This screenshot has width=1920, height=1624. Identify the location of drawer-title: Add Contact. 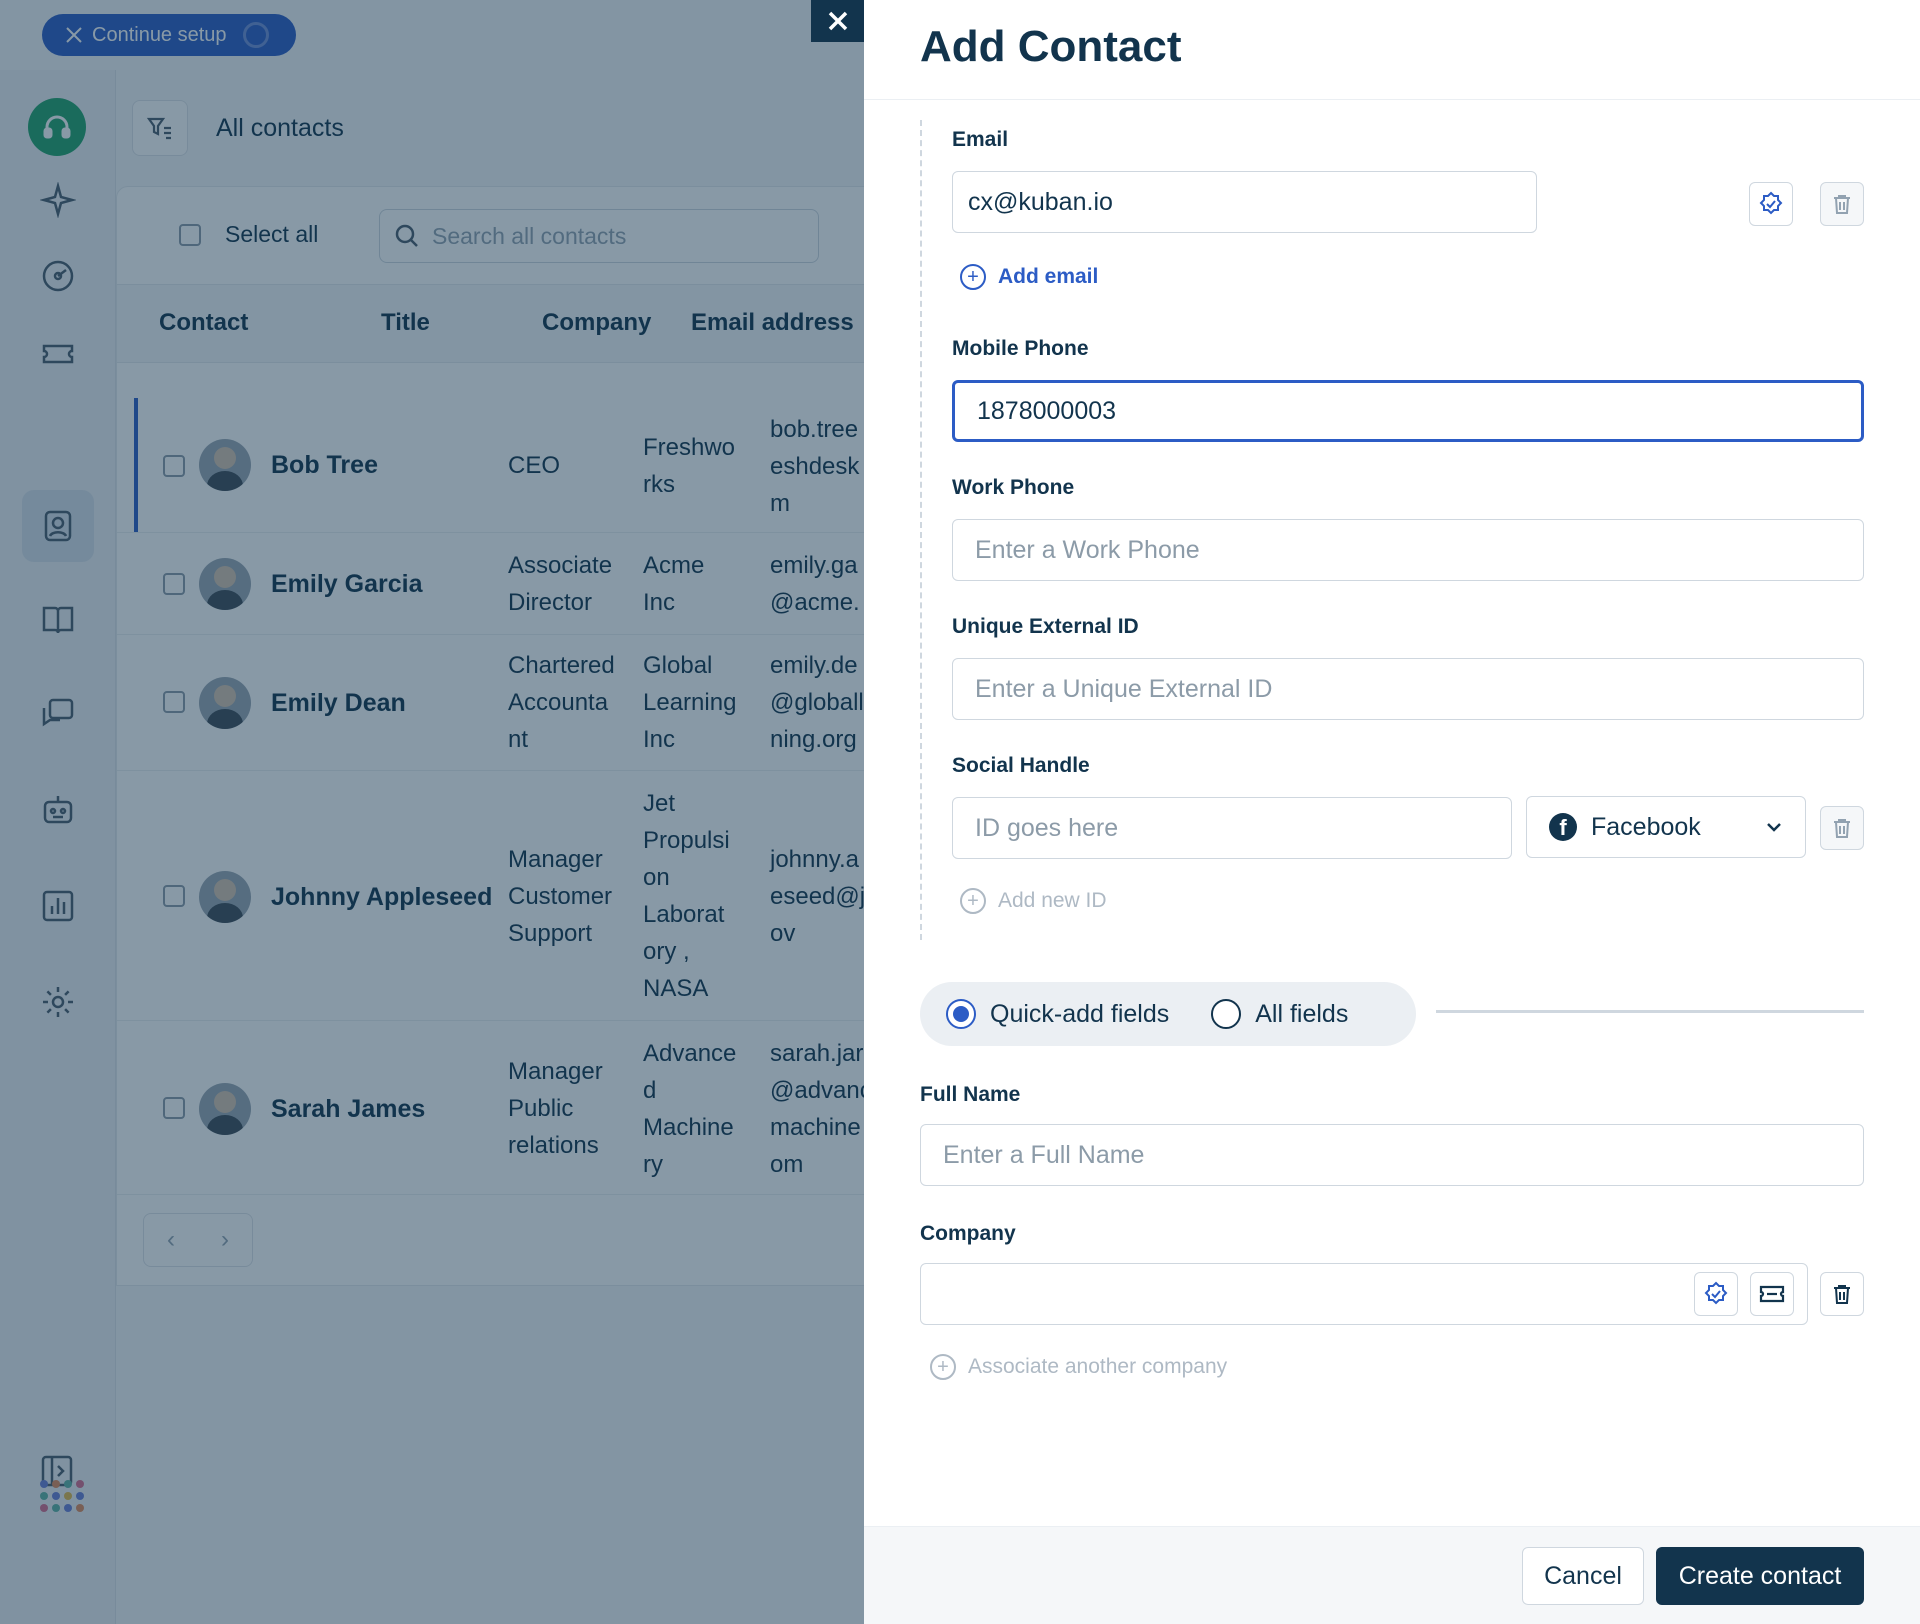
(1051, 46).